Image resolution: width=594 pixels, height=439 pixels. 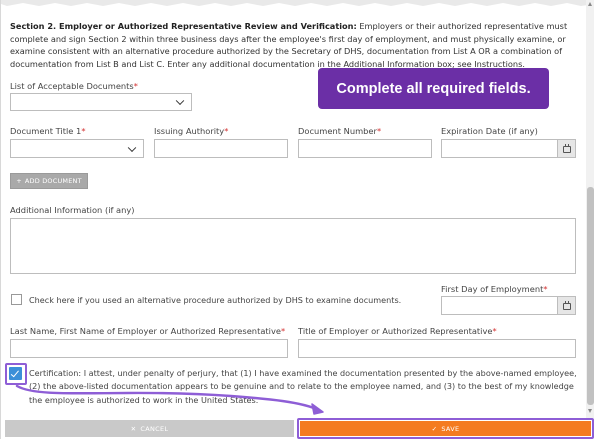 I want to click on document-title-label: Document Title 1*, so click(x=48, y=131).